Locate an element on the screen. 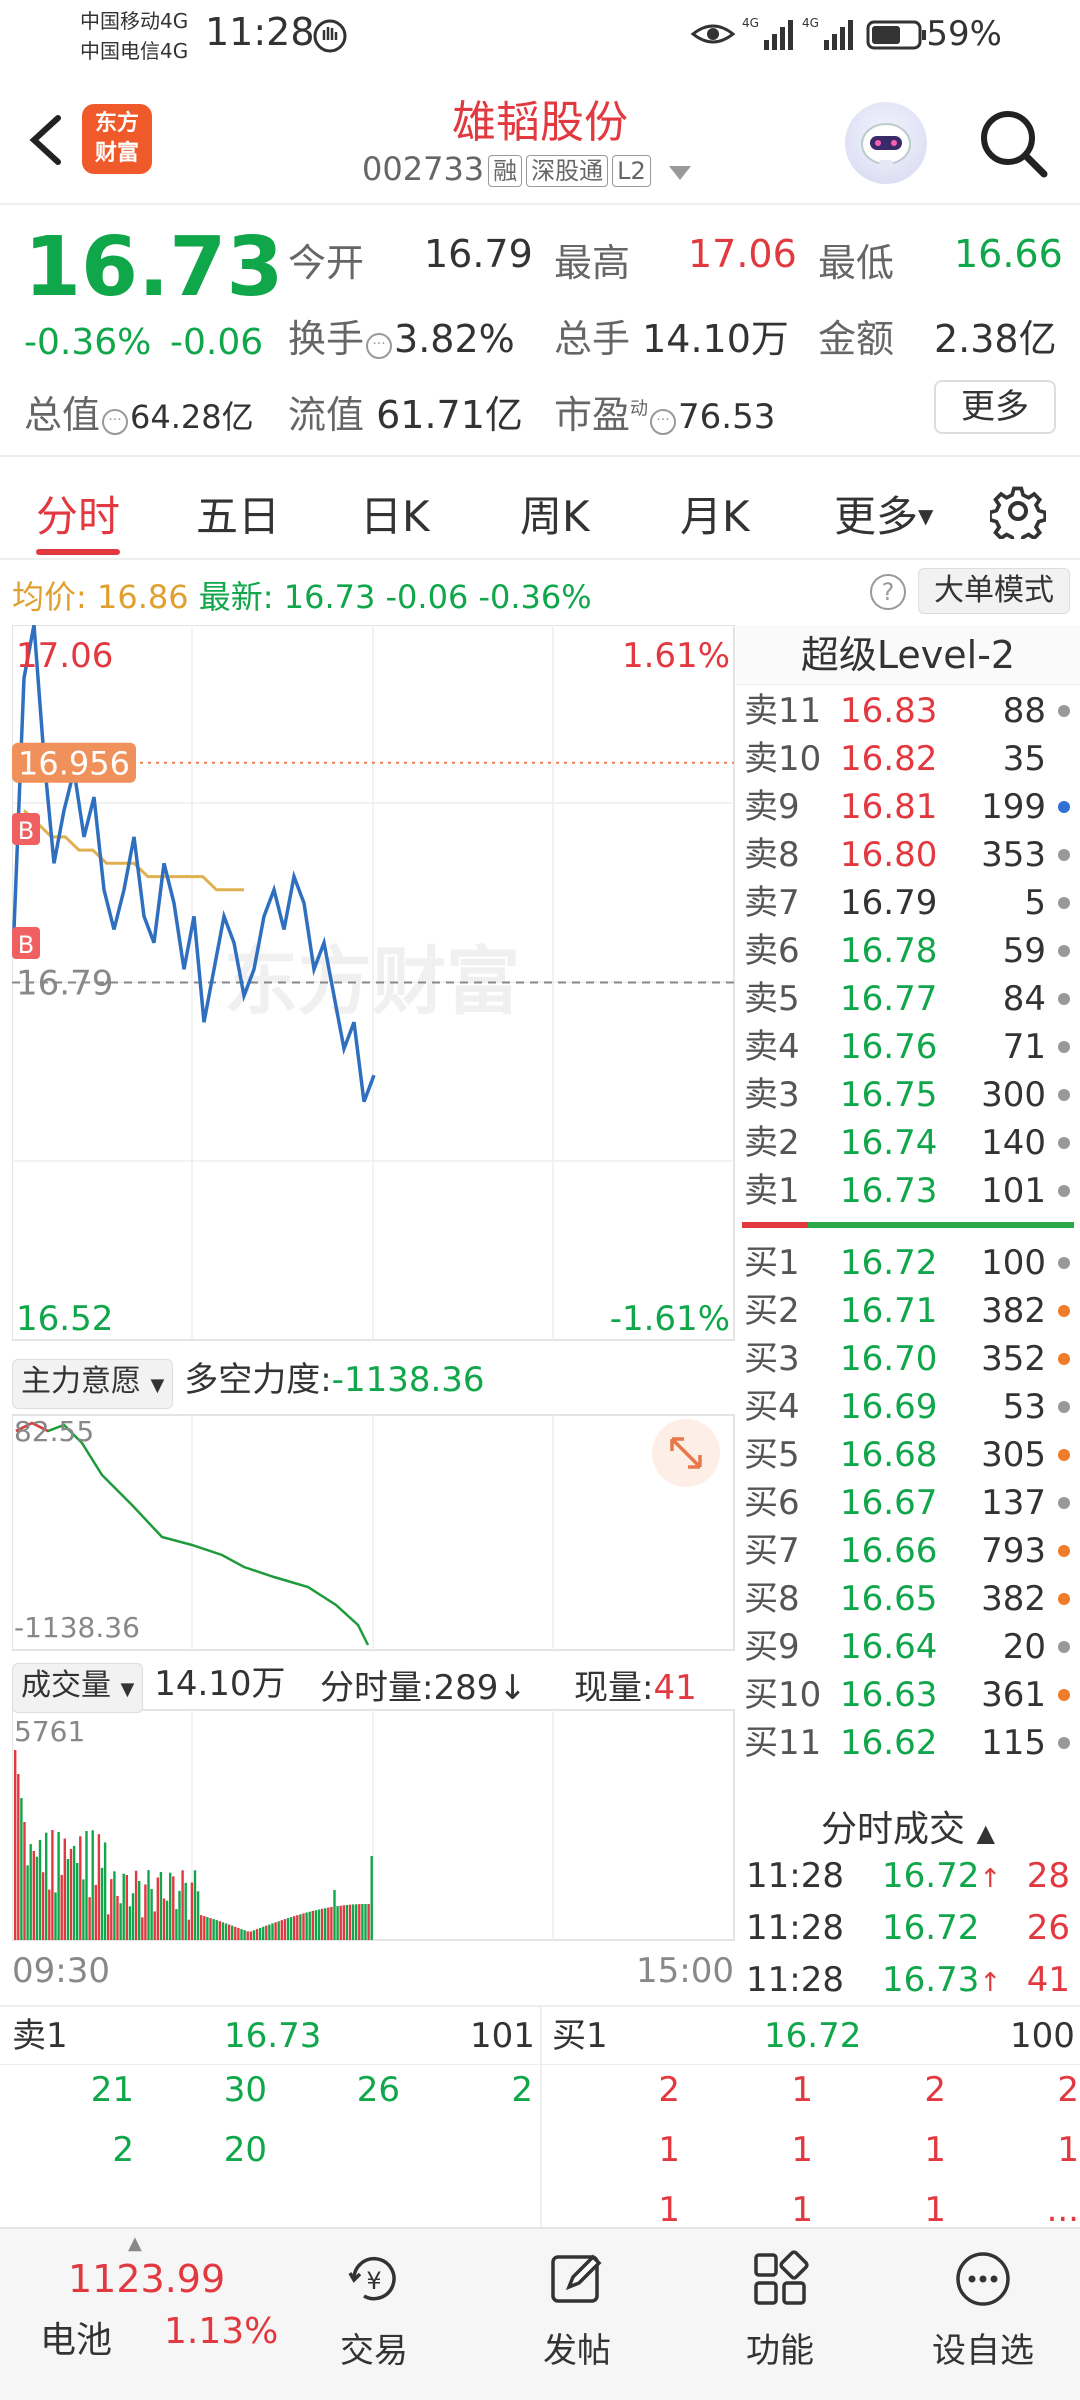 The width and height of the screenshot is (1080, 2400). stock-code-row: 002733 融深股通 L2 is located at coordinates (526, 169).